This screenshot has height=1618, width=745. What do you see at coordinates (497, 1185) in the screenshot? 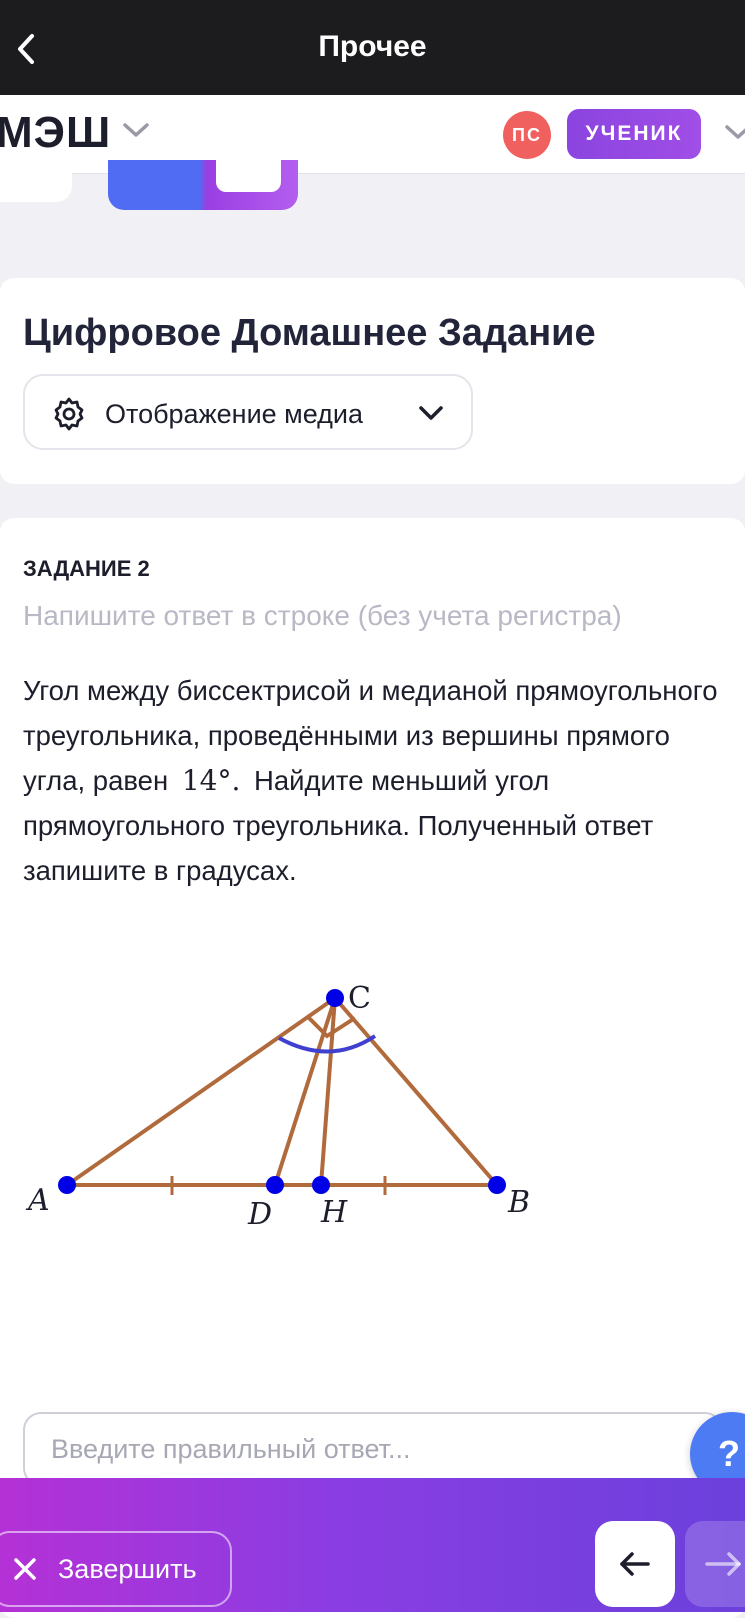
I see `point-b` at bounding box center [497, 1185].